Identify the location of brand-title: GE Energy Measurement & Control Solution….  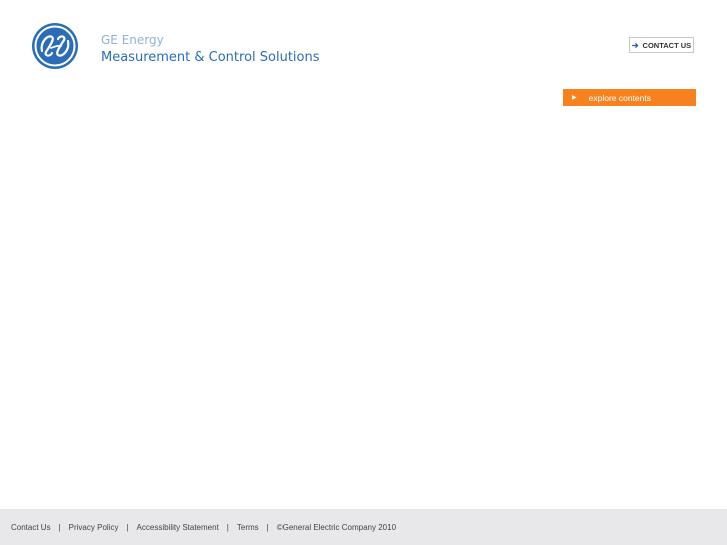
(210, 49).